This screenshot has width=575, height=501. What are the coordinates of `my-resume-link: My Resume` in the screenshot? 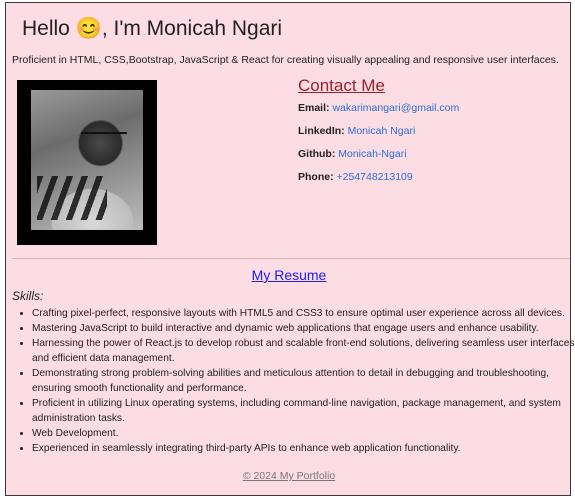 It's located at (289, 275).